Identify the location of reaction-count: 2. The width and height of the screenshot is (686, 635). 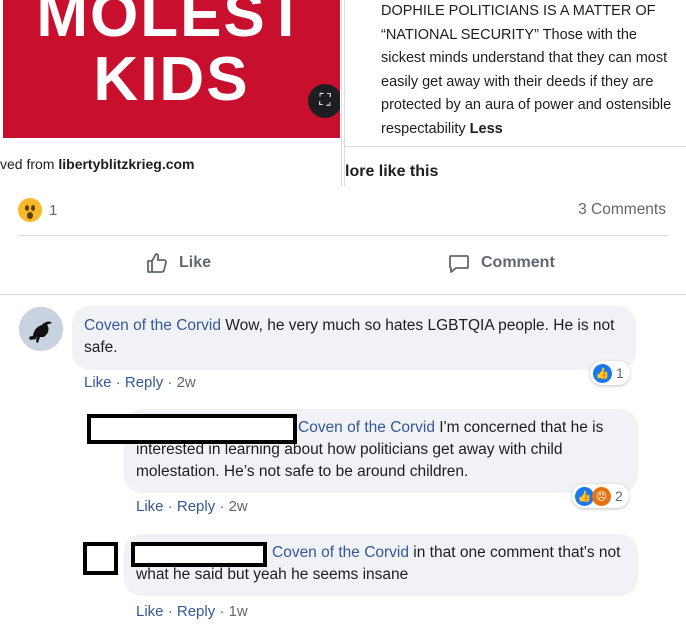
(619, 496).